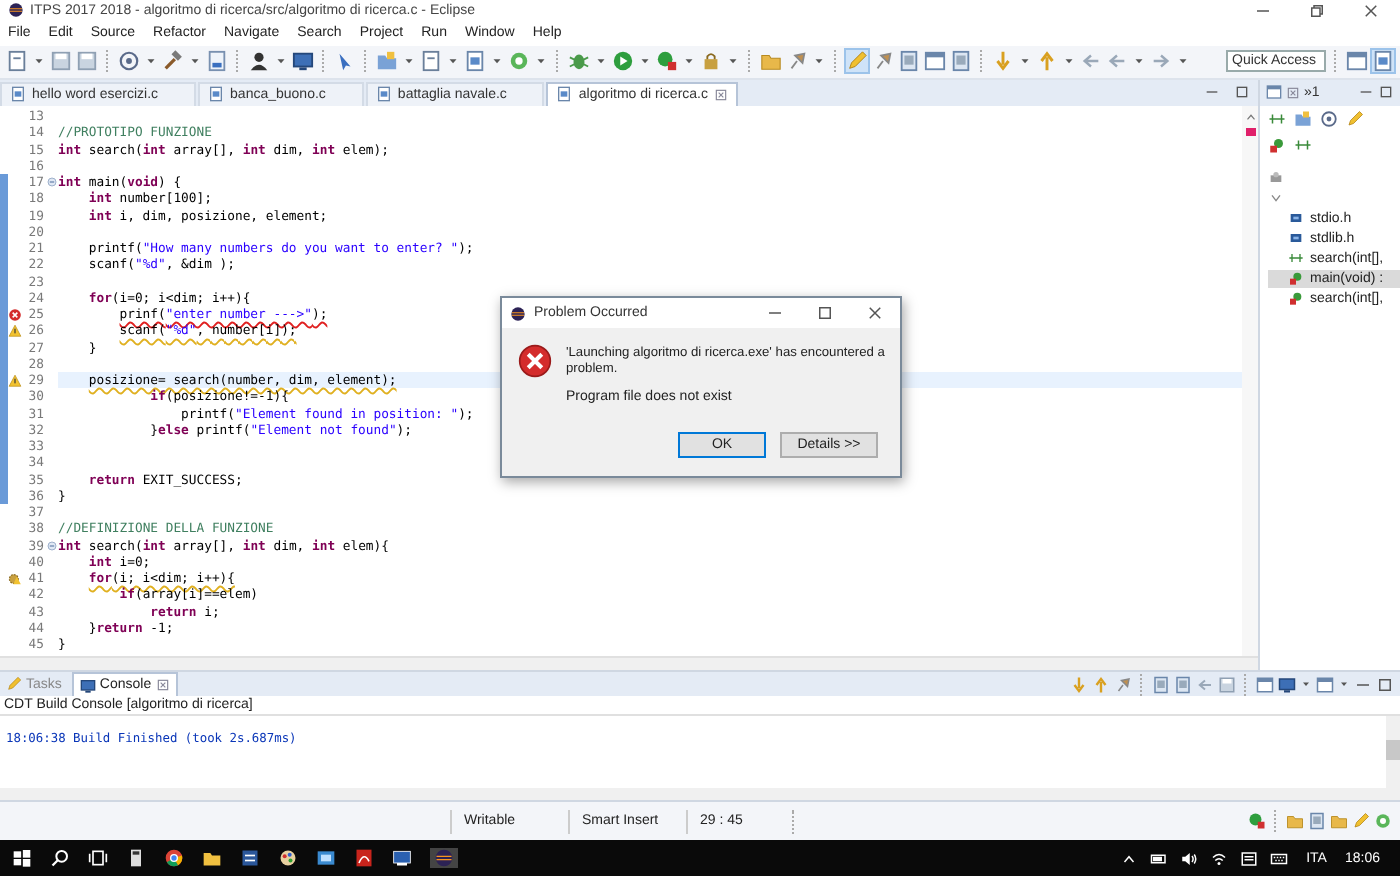 The width and height of the screenshot is (1400, 876). I want to click on console-icon, so click(87, 685).